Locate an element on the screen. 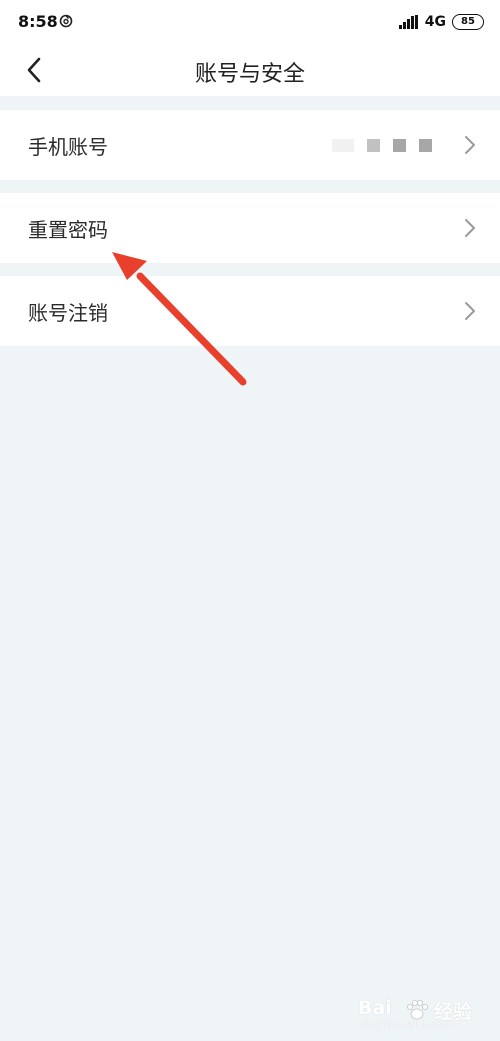 The image size is (500, 1041). app-notification-icon is located at coordinates (66, 21).